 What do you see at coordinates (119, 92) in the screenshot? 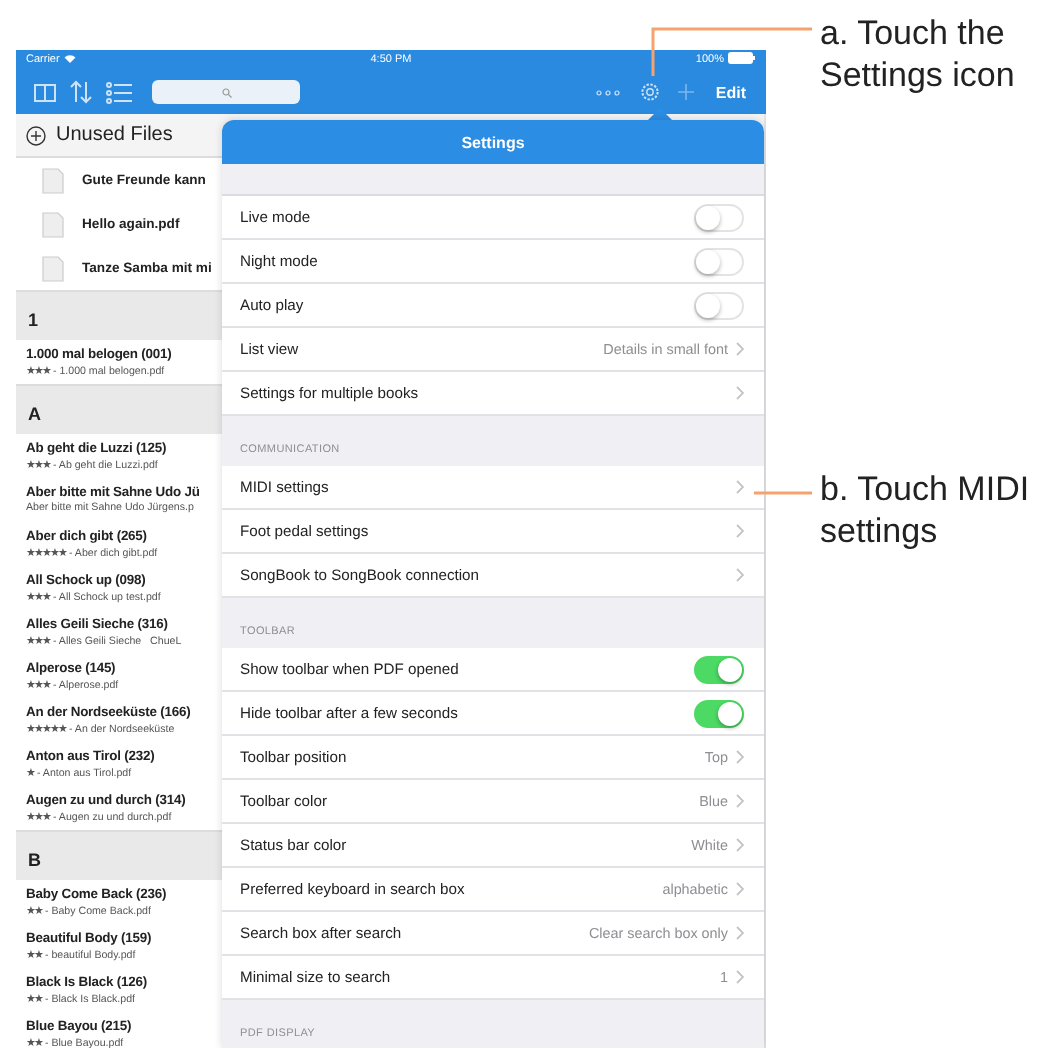
I see `list-icon` at bounding box center [119, 92].